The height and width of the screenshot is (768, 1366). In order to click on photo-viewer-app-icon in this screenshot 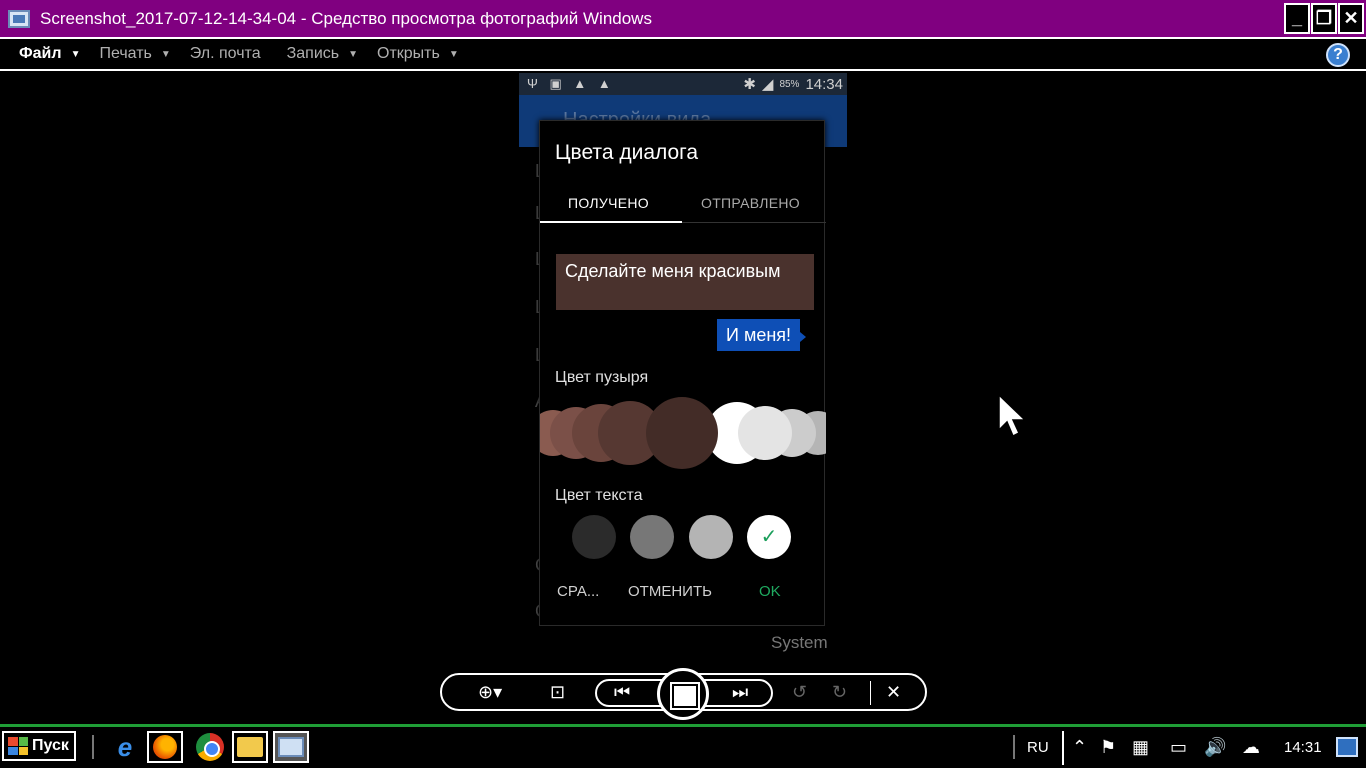, I will do `click(19, 18)`.